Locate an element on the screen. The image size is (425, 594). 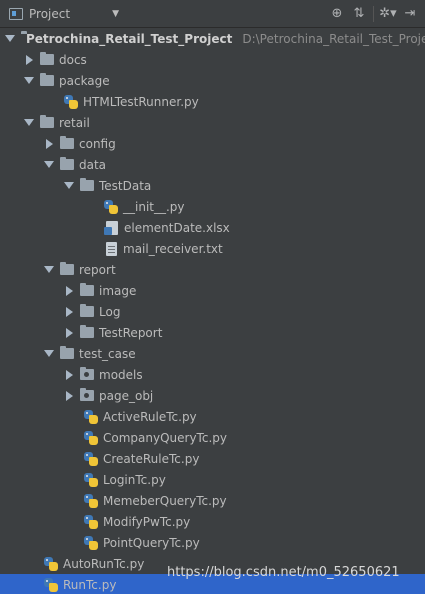
tree-item-report: report is located at coordinates (212, 269).